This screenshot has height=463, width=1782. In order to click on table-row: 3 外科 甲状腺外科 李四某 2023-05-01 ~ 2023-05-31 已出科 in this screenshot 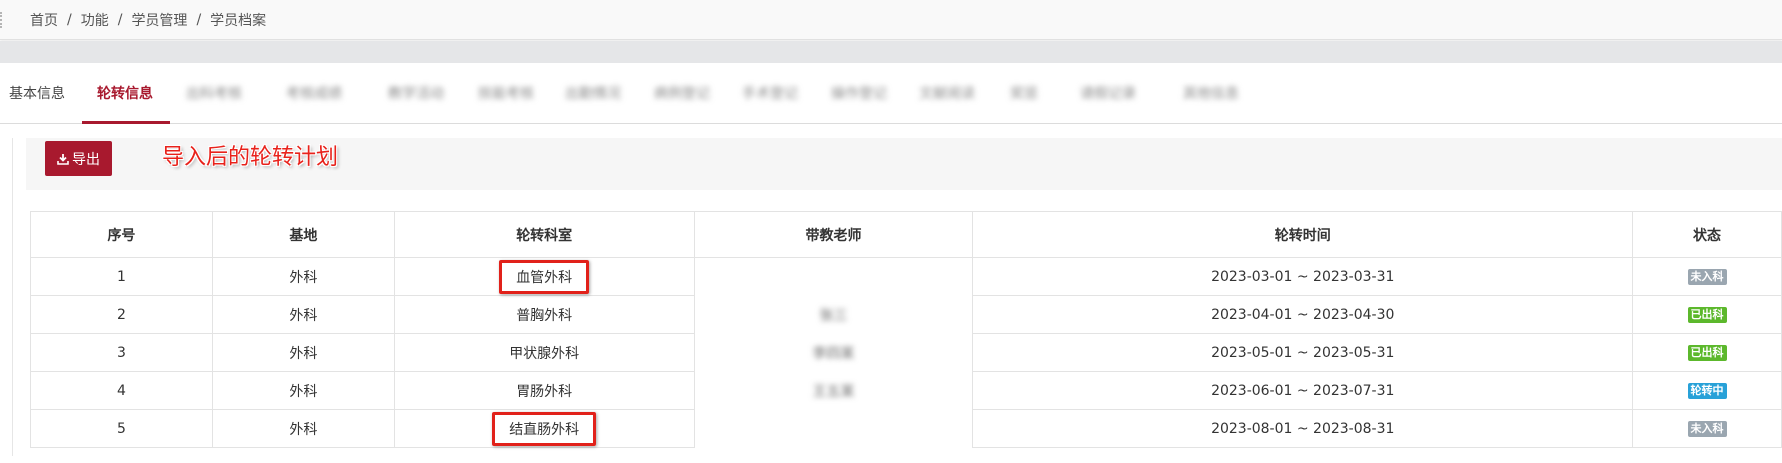, I will do `click(906, 352)`.